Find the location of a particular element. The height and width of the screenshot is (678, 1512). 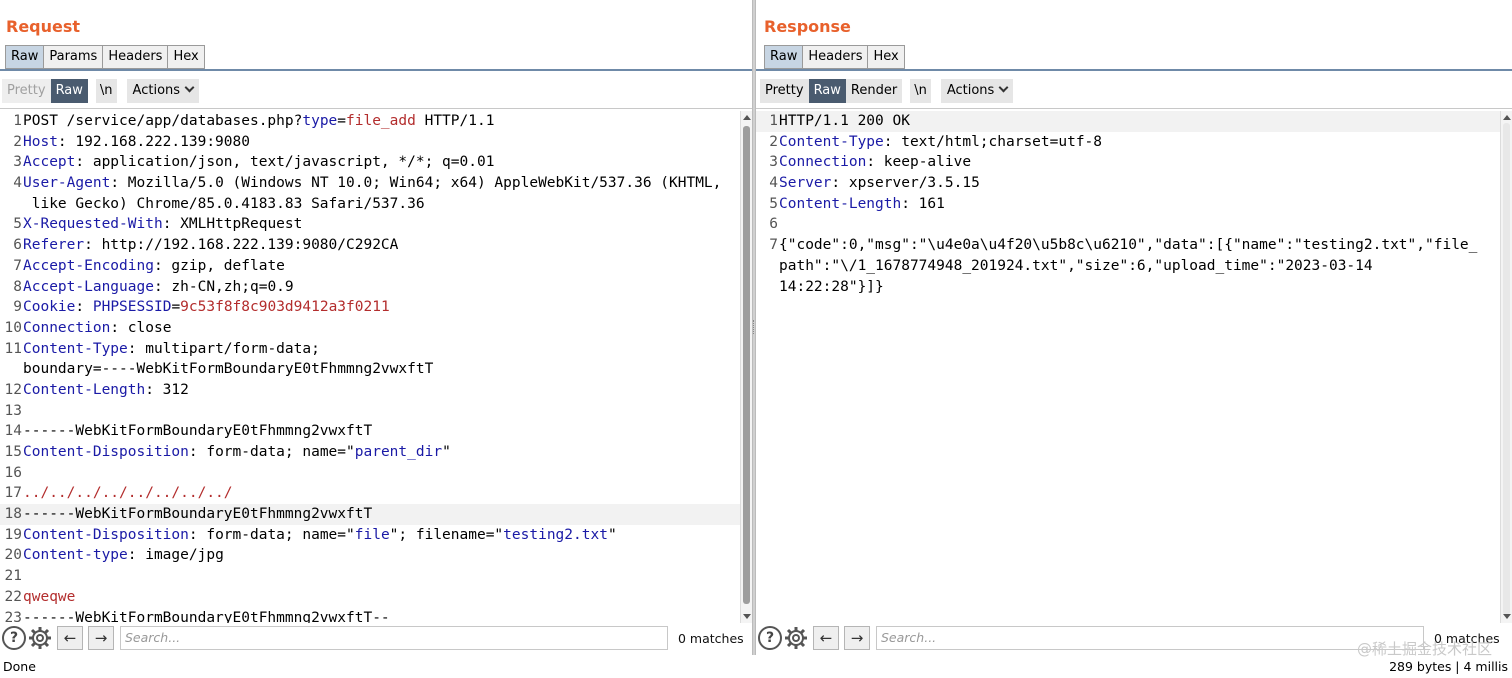

response-tab-hex: Hex is located at coordinates (886, 57).